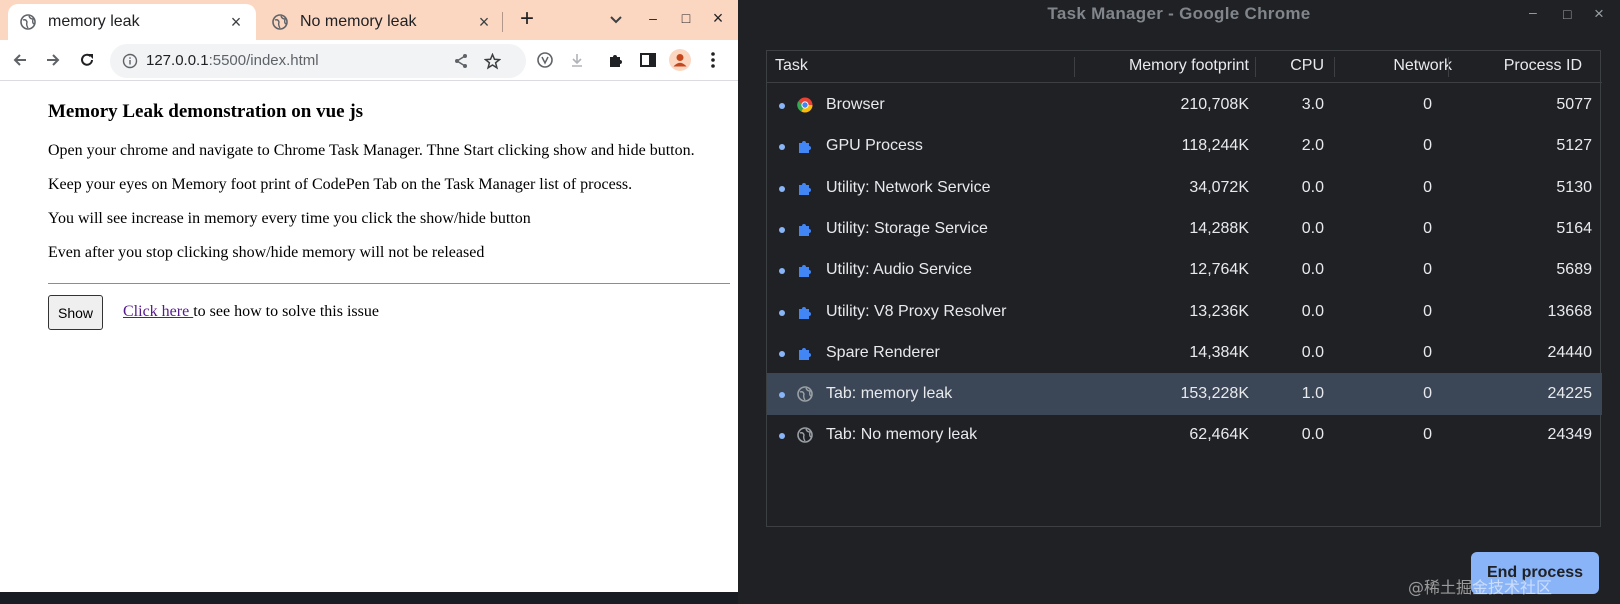  What do you see at coordinates (916, 311) in the screenshot?
I see `cell-task: Utility: V8 Proxy Resolver` at bounding box center [916, 311].